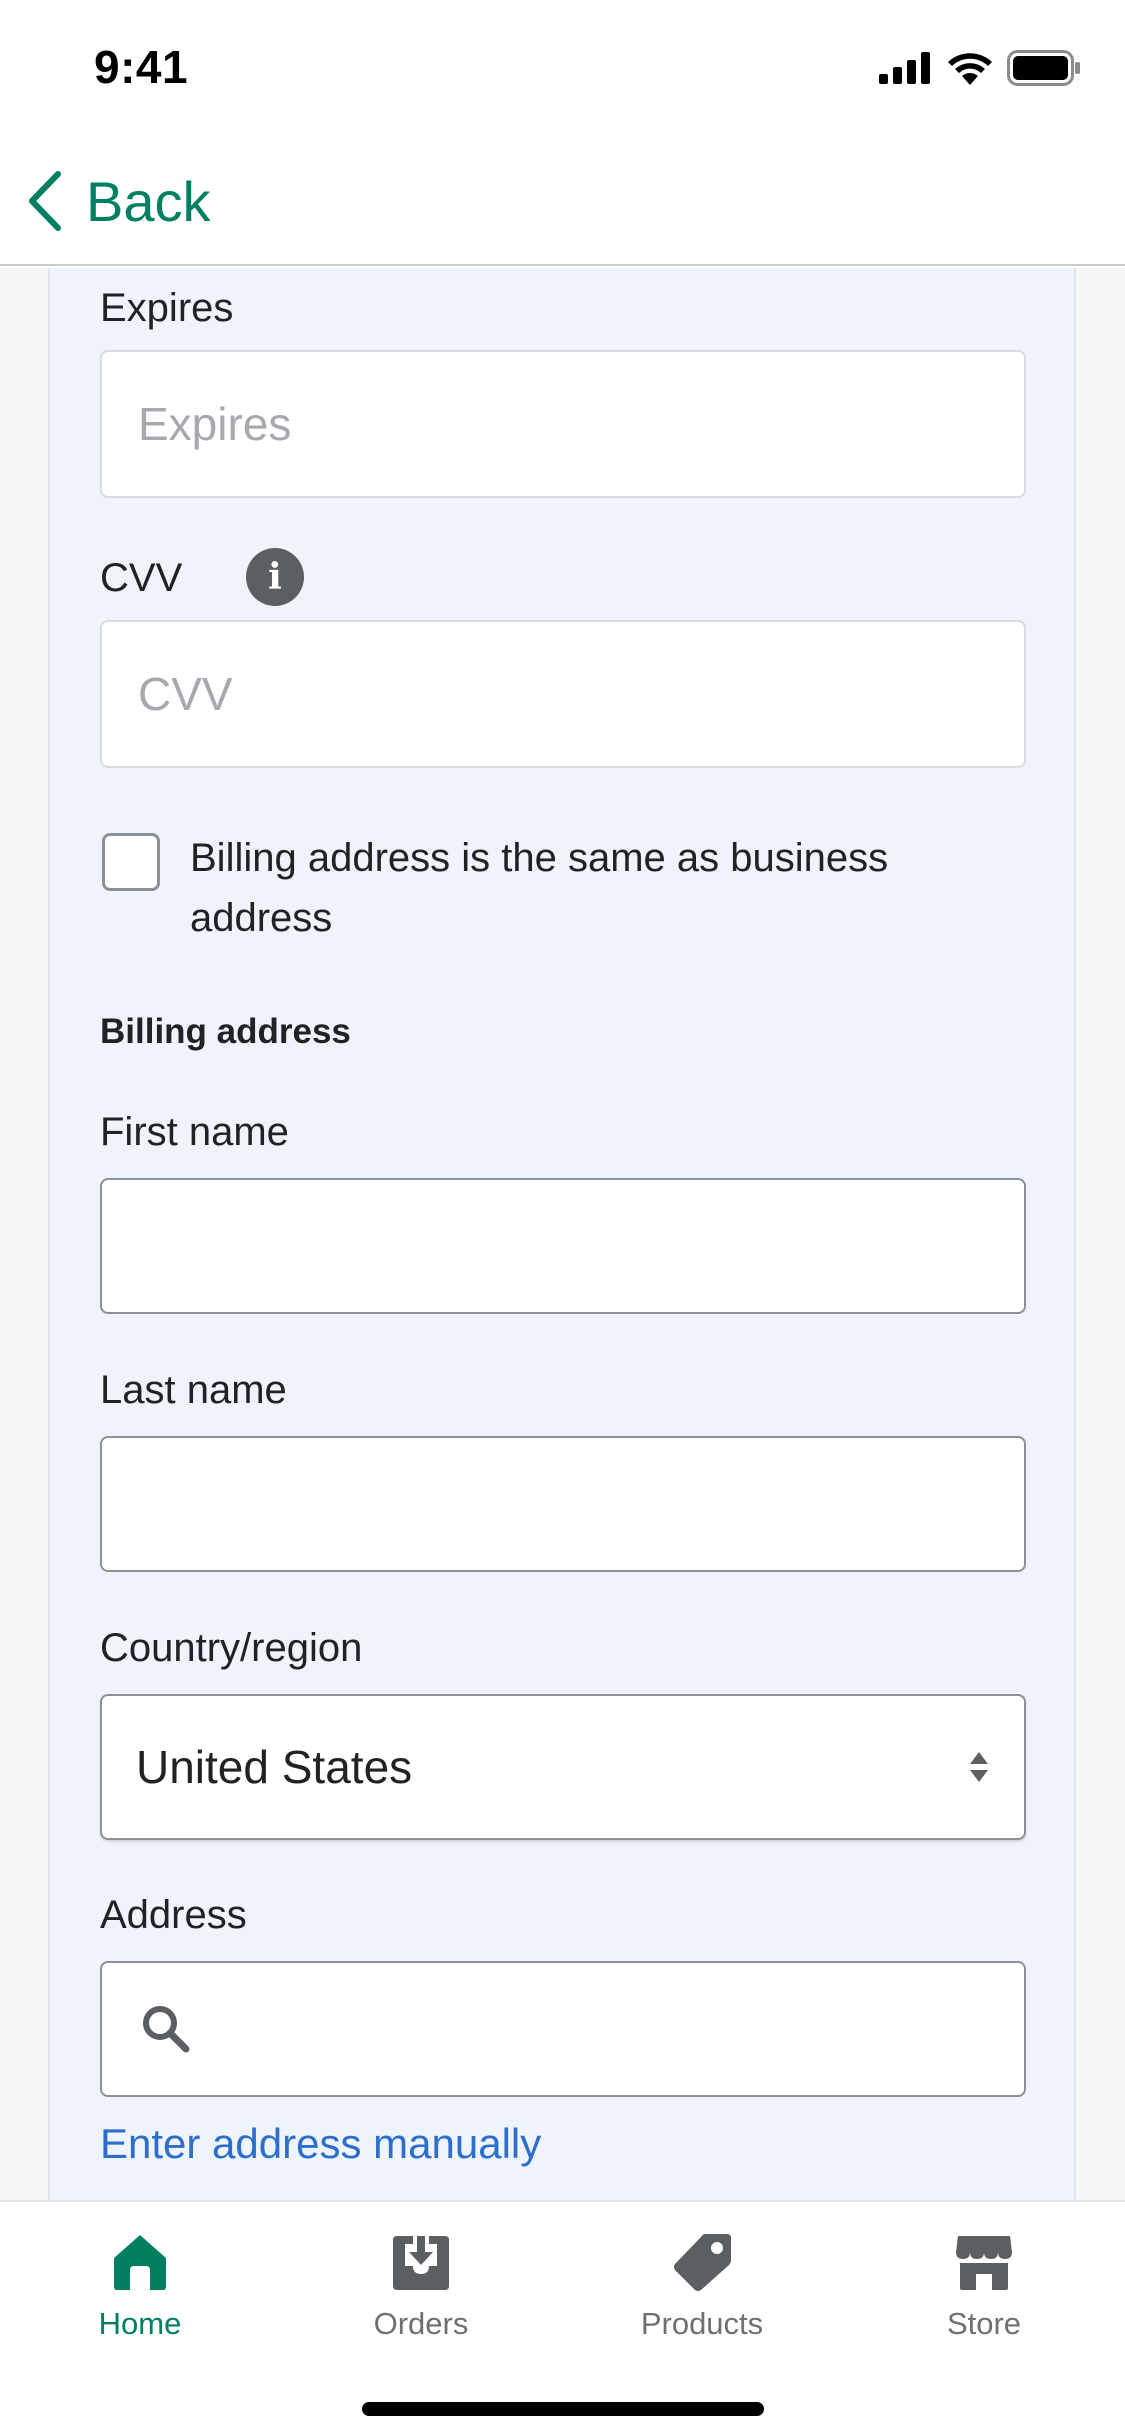 The image size is (1125, 2436). Describe the element at coordinates (904, 68) in the screenshot. I see `cellular-signal-icon` at that location.